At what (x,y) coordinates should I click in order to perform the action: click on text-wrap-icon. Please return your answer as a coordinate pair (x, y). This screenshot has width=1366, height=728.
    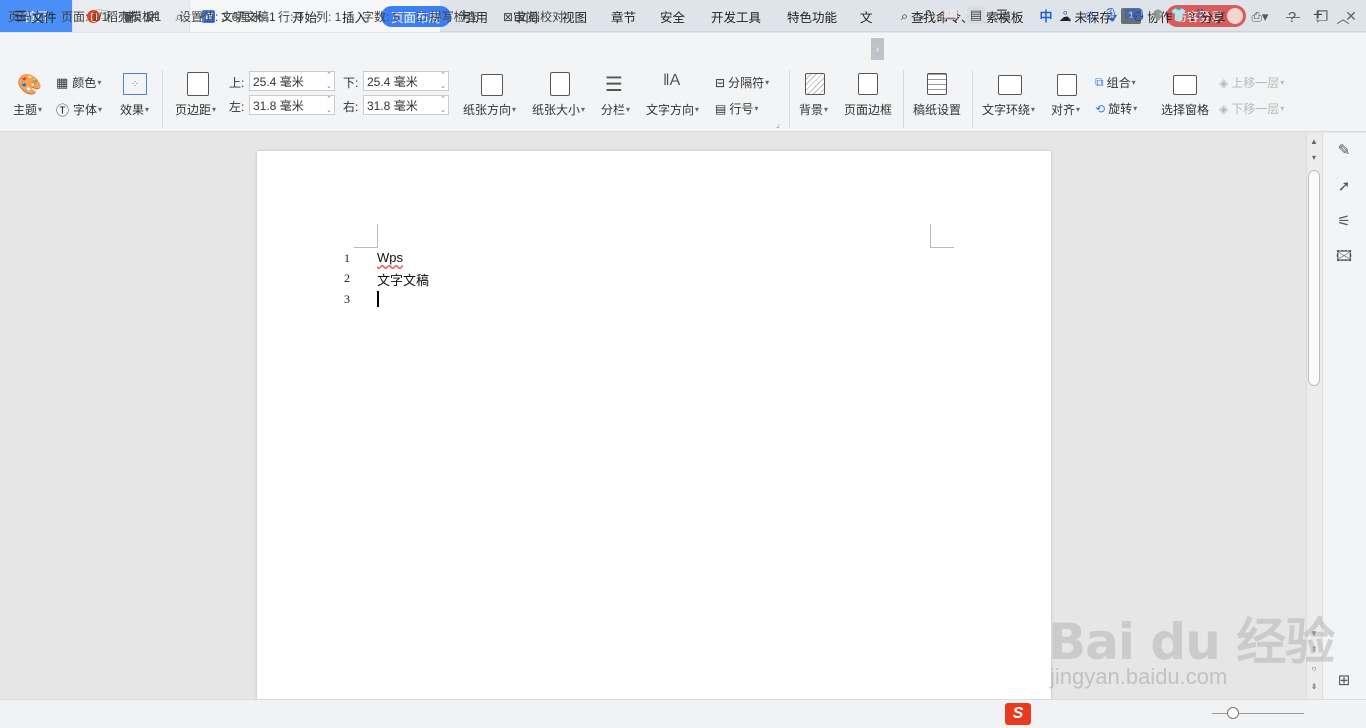
    Looking at the image, I should click on (1010, 85).